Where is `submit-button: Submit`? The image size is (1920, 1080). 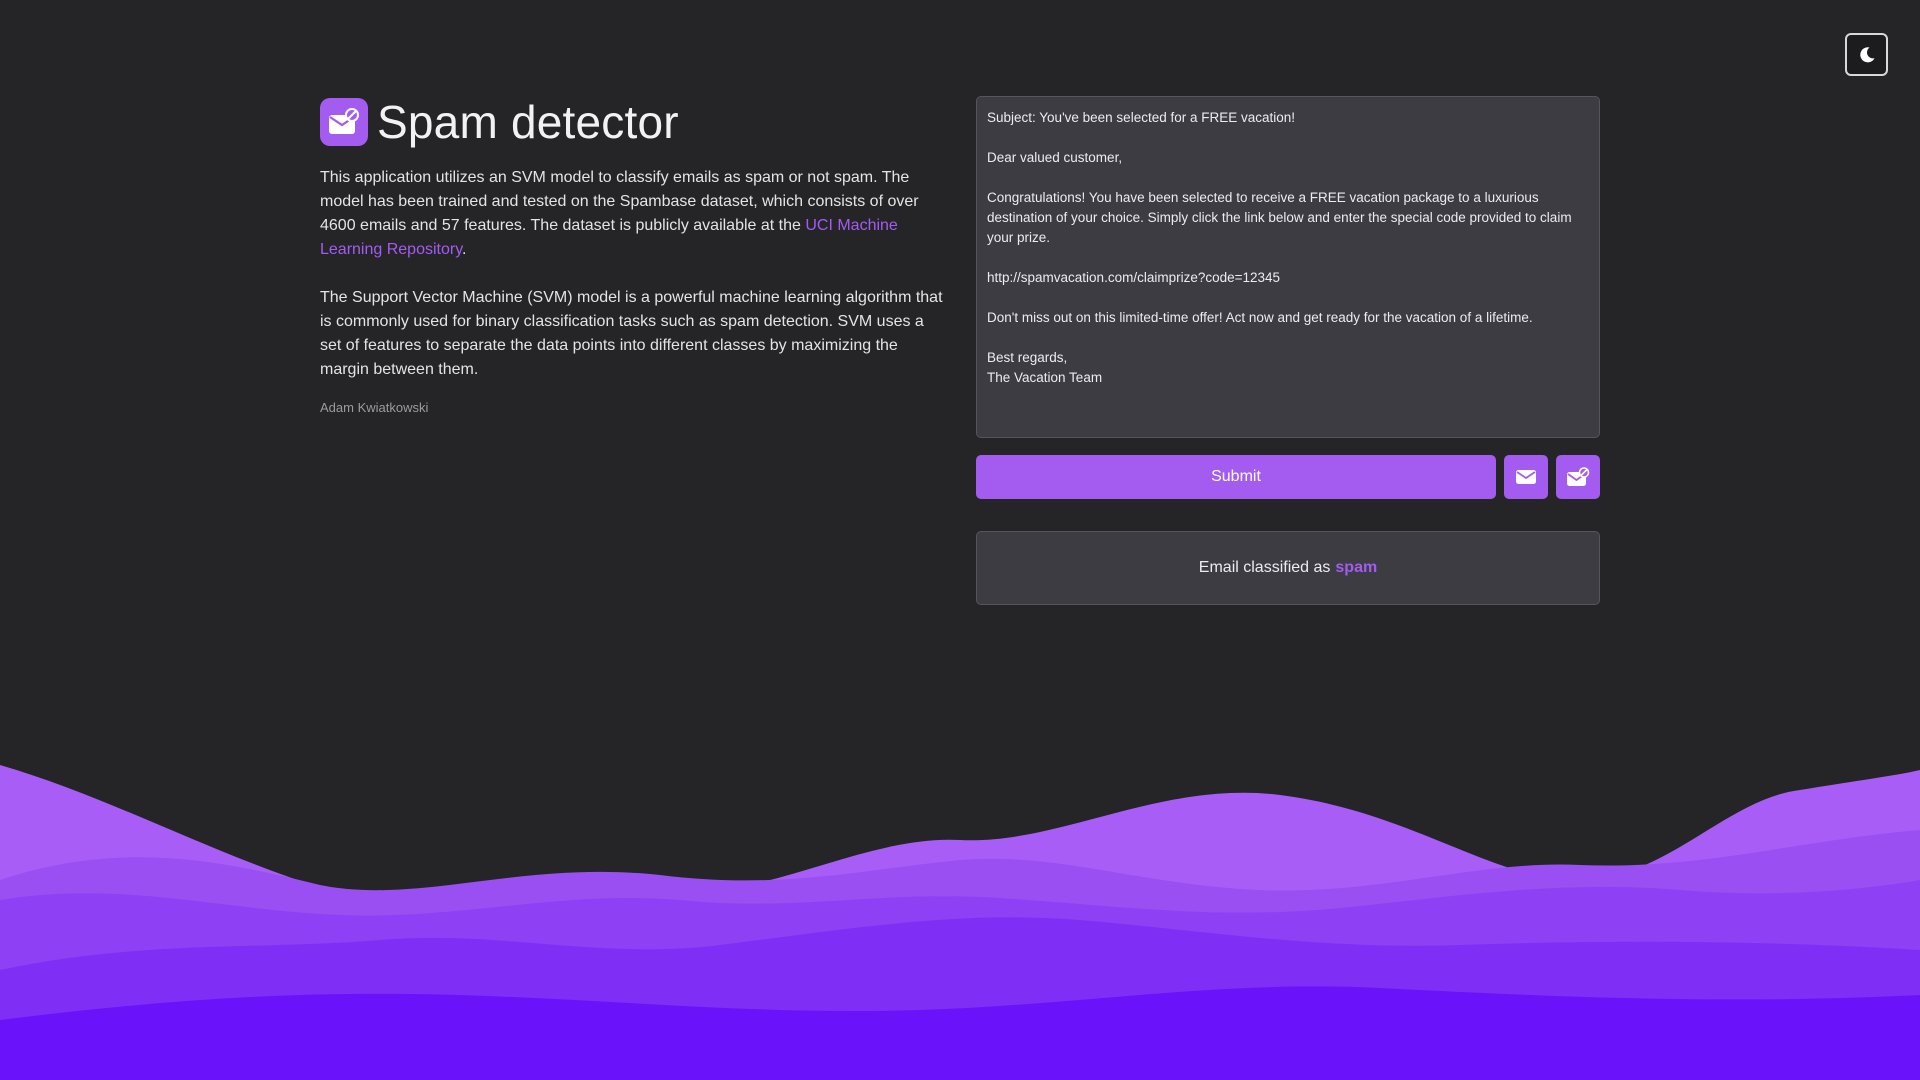 submit-button: Submit is located at coordinates (1236, 477).